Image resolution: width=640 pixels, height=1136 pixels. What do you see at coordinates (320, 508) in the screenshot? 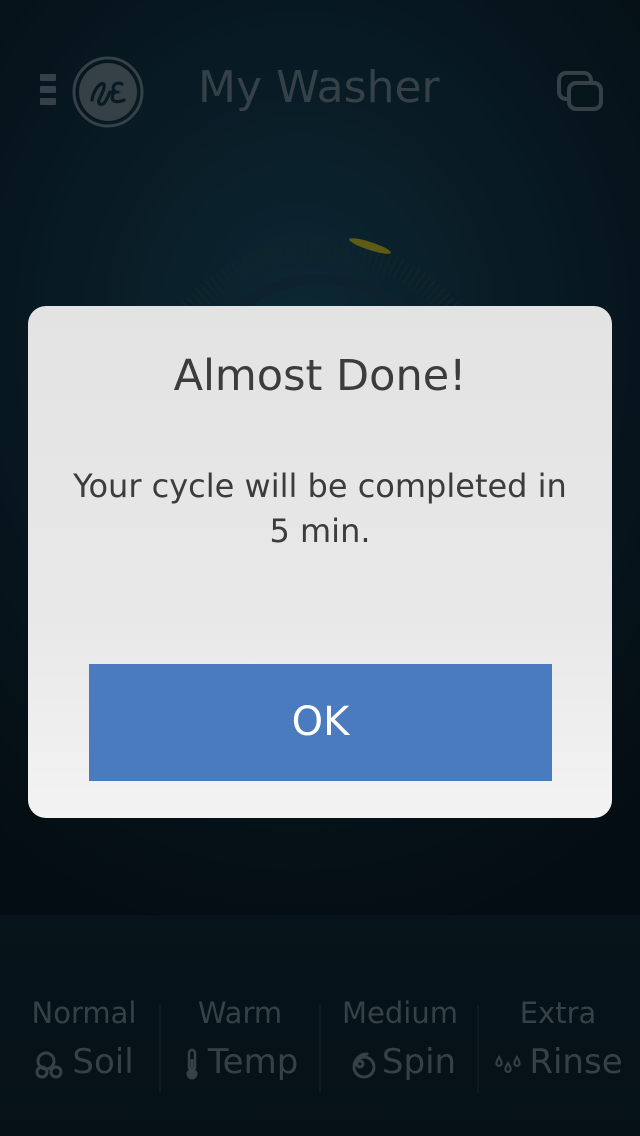
I see `dialog-message: Your cycle will be completed in 5 min.` at bounding box center [320, 508].